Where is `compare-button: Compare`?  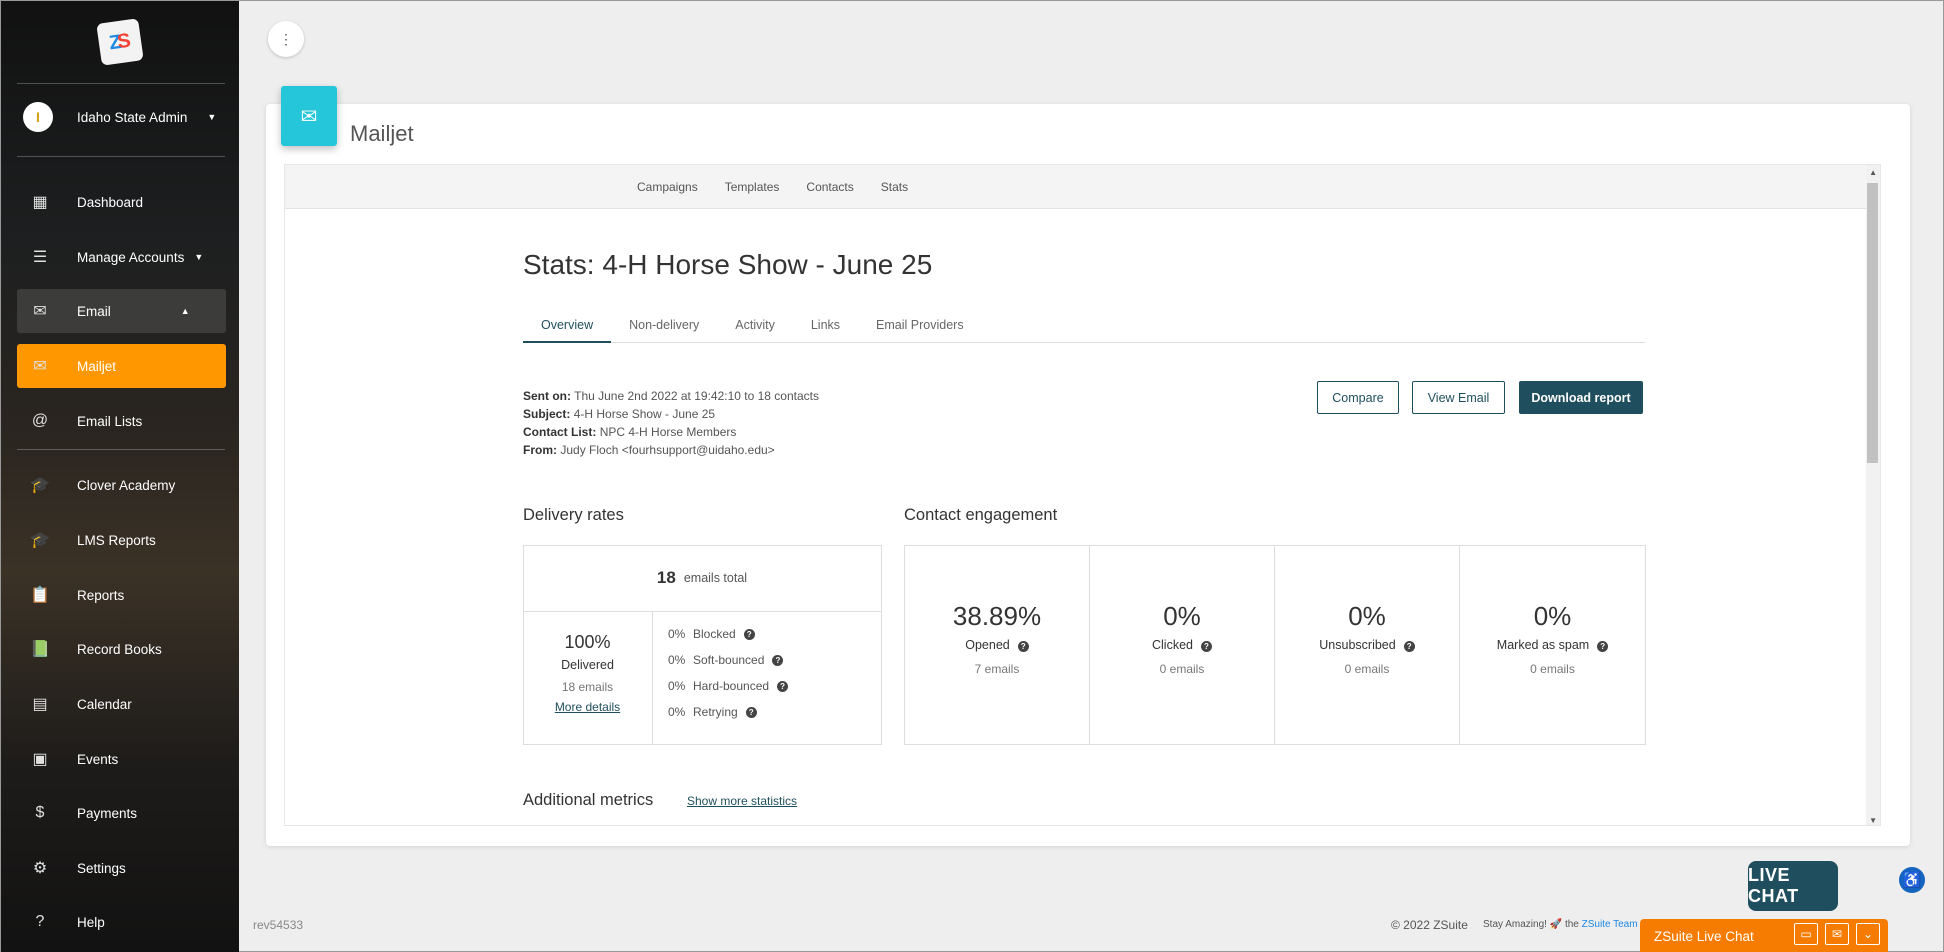 compare-button: Compare is located at coordinates (1358, 397).